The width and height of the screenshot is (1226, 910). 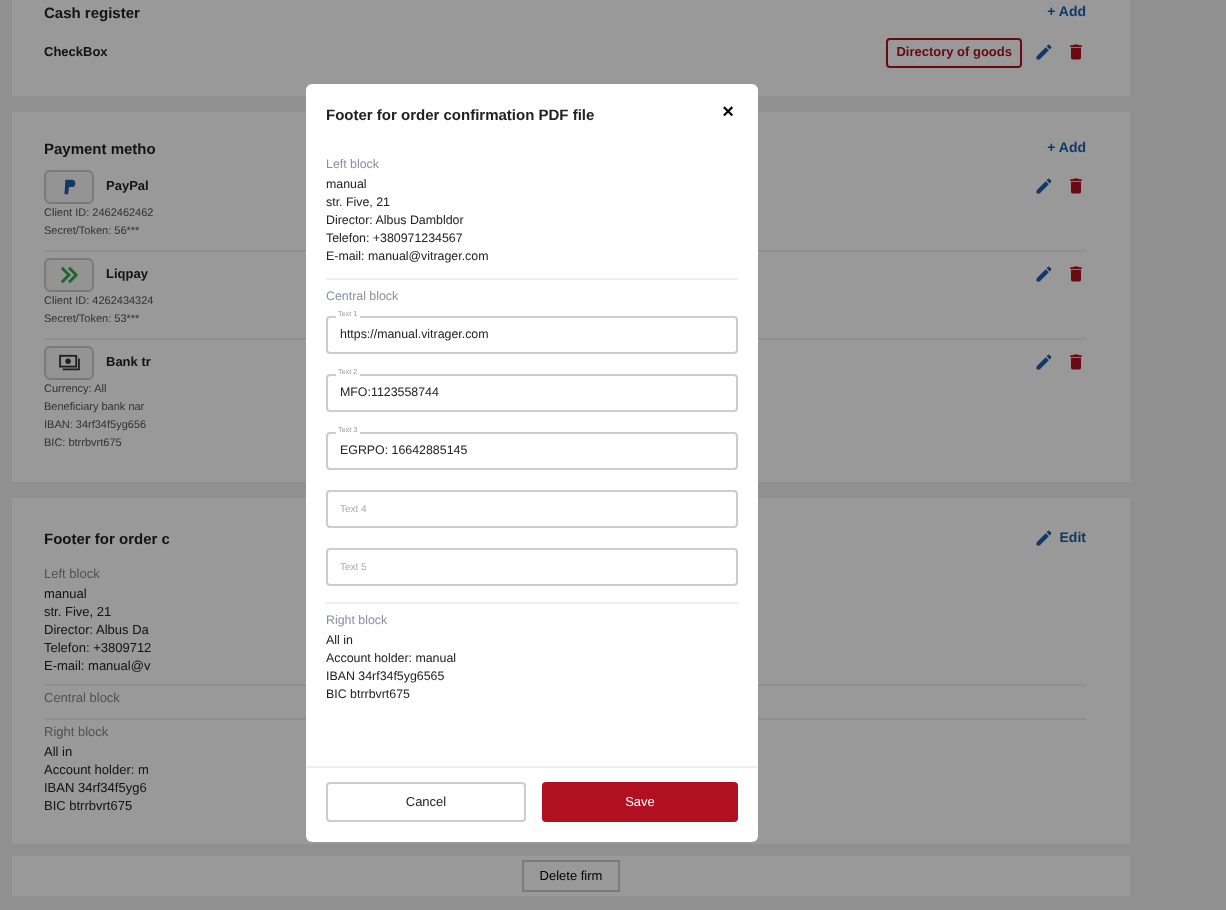 I want to click on paypal-logo, so click(x=69, y=186).